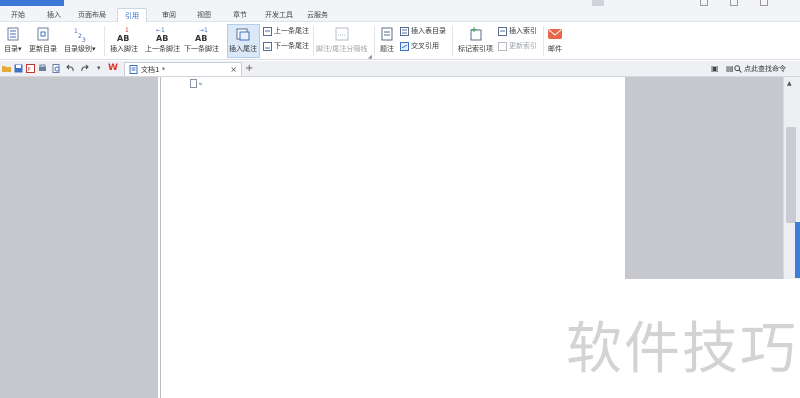 Image resolution: width=800 pixels, height=398 pixels. Describe the element at coordinates (56, 68) in the screenshot. I see `print-preview-icon` at that location.